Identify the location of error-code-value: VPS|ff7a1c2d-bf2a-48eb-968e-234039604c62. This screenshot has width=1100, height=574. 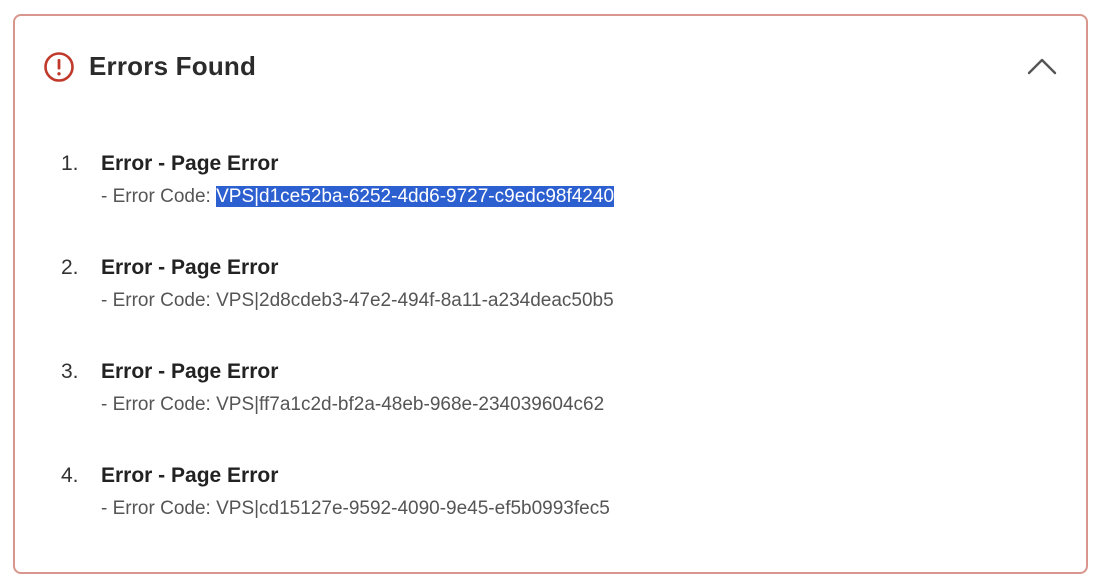
(410, 404).